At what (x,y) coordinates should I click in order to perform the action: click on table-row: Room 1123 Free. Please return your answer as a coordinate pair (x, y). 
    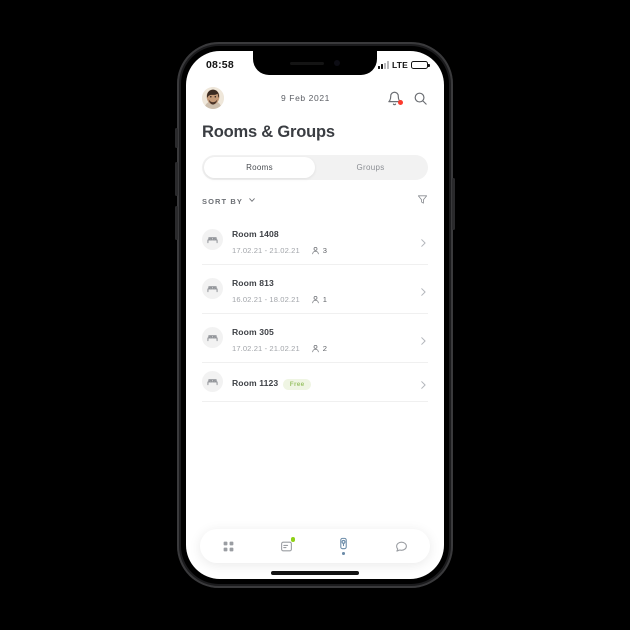
    Looking at the image, I should click on (315, 382).